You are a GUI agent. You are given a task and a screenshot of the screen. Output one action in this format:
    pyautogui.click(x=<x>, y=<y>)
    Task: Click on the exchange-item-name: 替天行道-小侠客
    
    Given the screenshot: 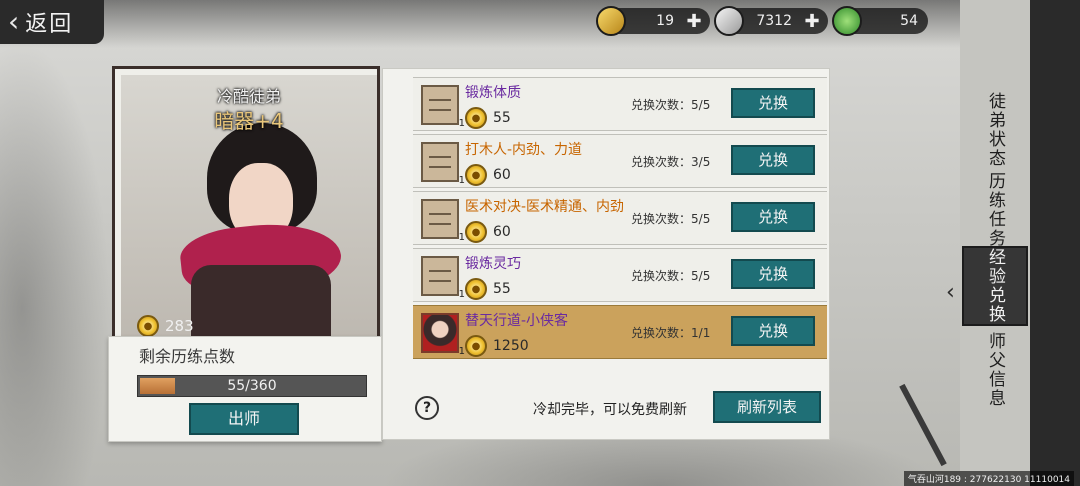 What is the action you would take?
    pyautogui.click(x=517, y=321)
    